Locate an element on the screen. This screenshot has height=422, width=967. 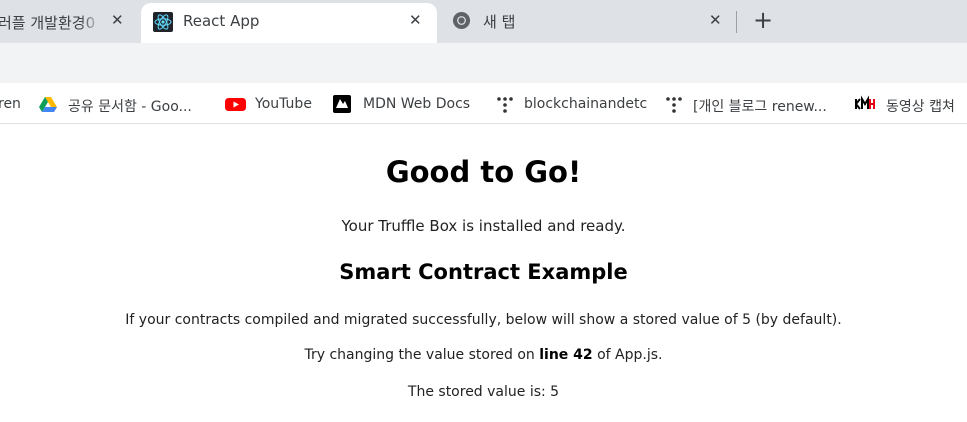
instruction-suffix: of App.js. is located at coordinates (627, 355).